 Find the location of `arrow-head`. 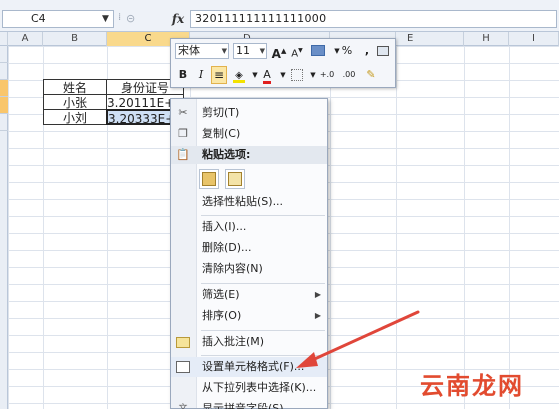

arrow-head is located at coordinates (307, 360).